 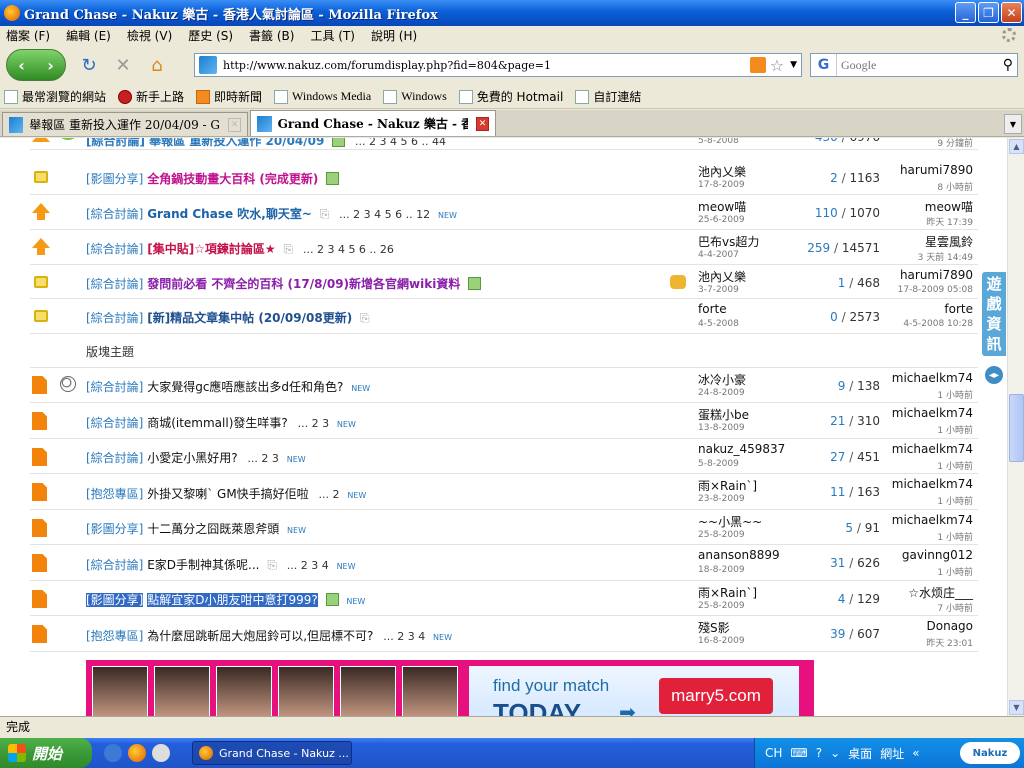 What do you see at coordinates (50, 65) in the screenshot?
I see `forward-arrow-icon: ›` at bounding box center [50, 65].